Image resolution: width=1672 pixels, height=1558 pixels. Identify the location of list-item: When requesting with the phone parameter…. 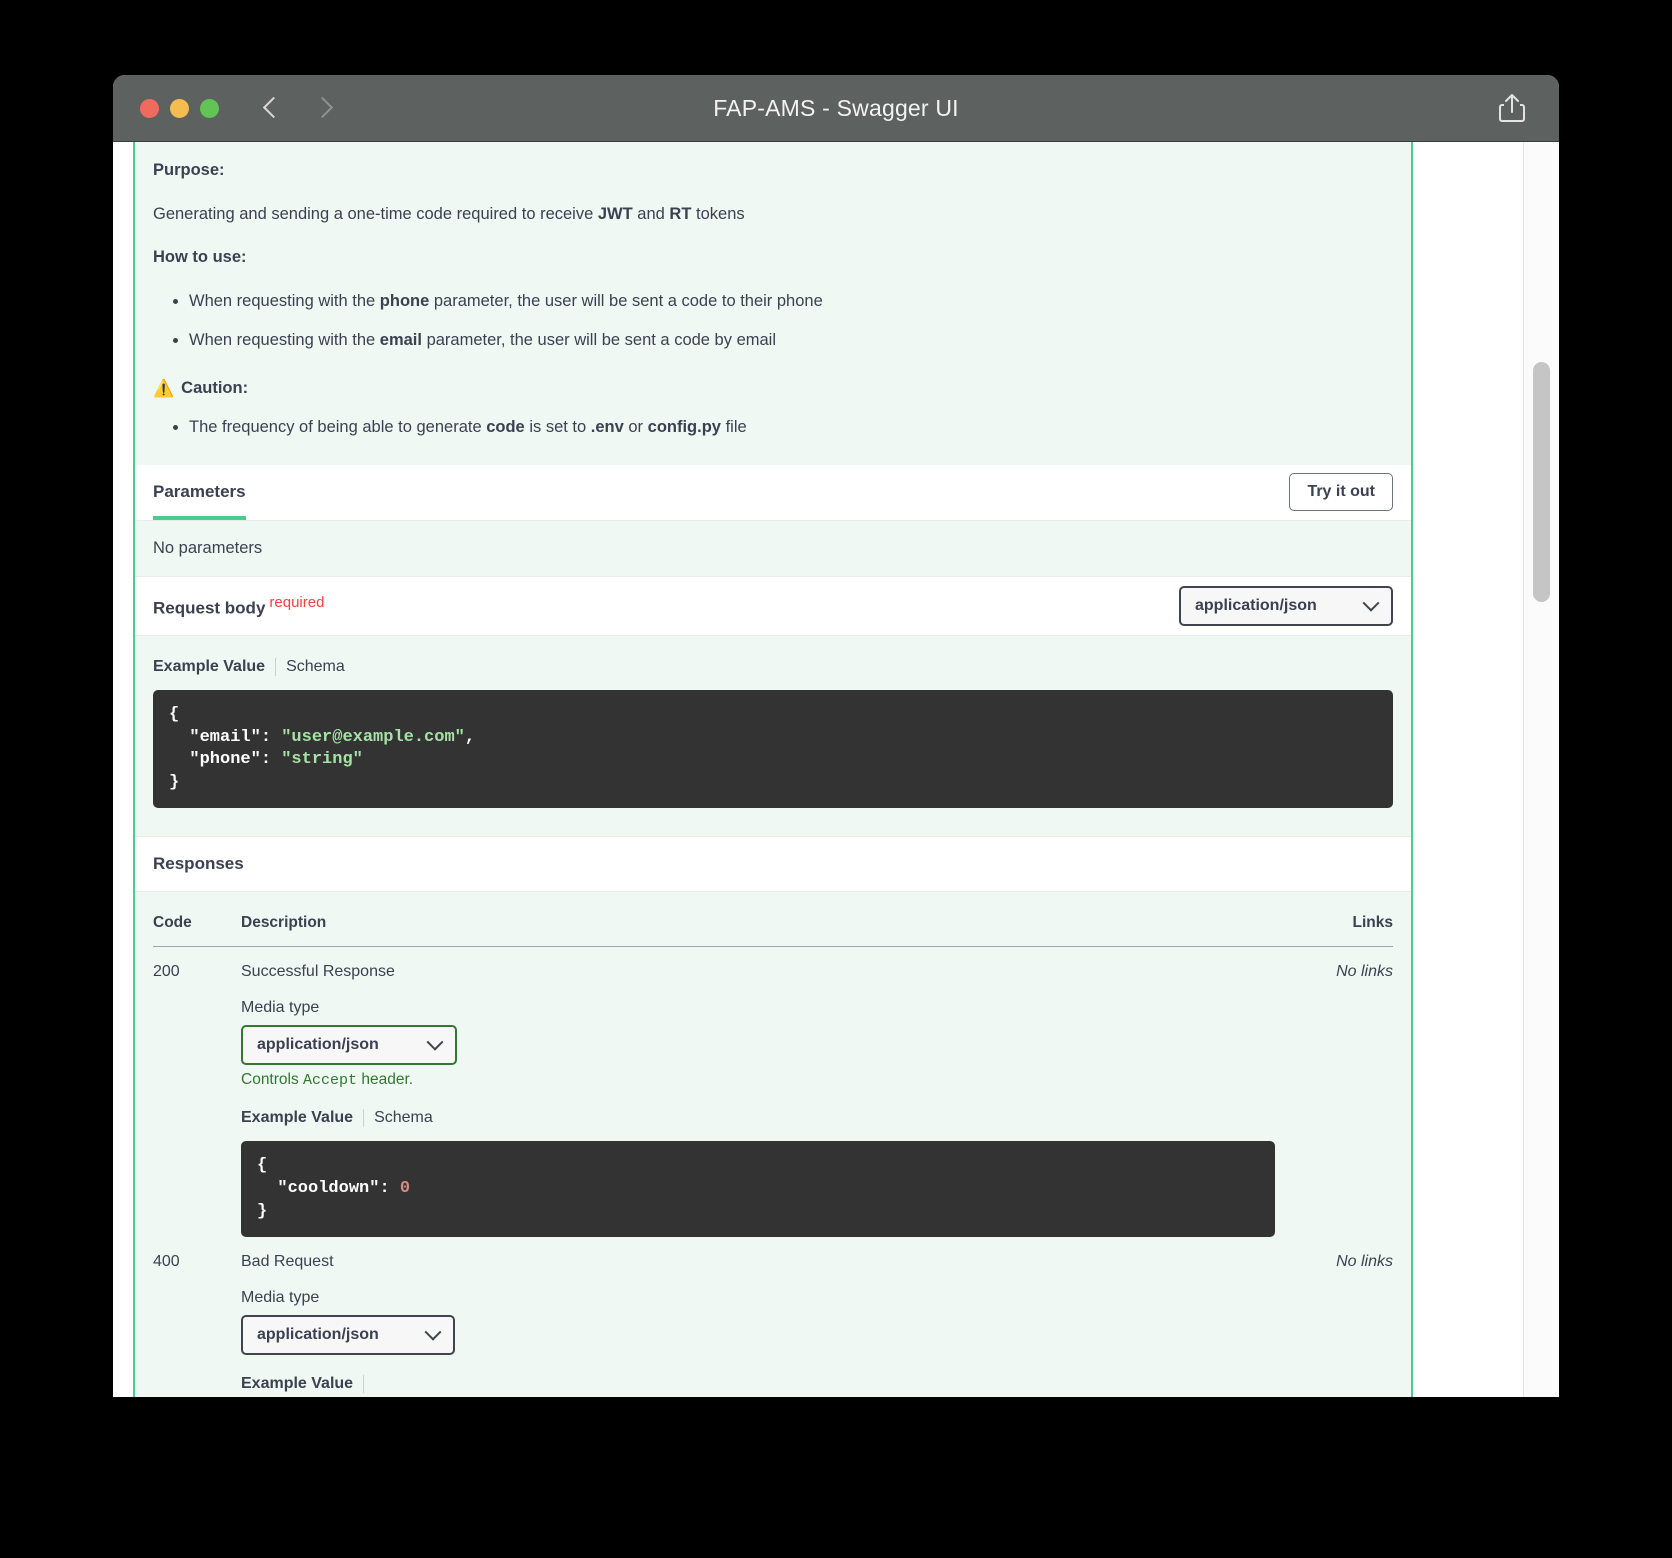
(800, 302).